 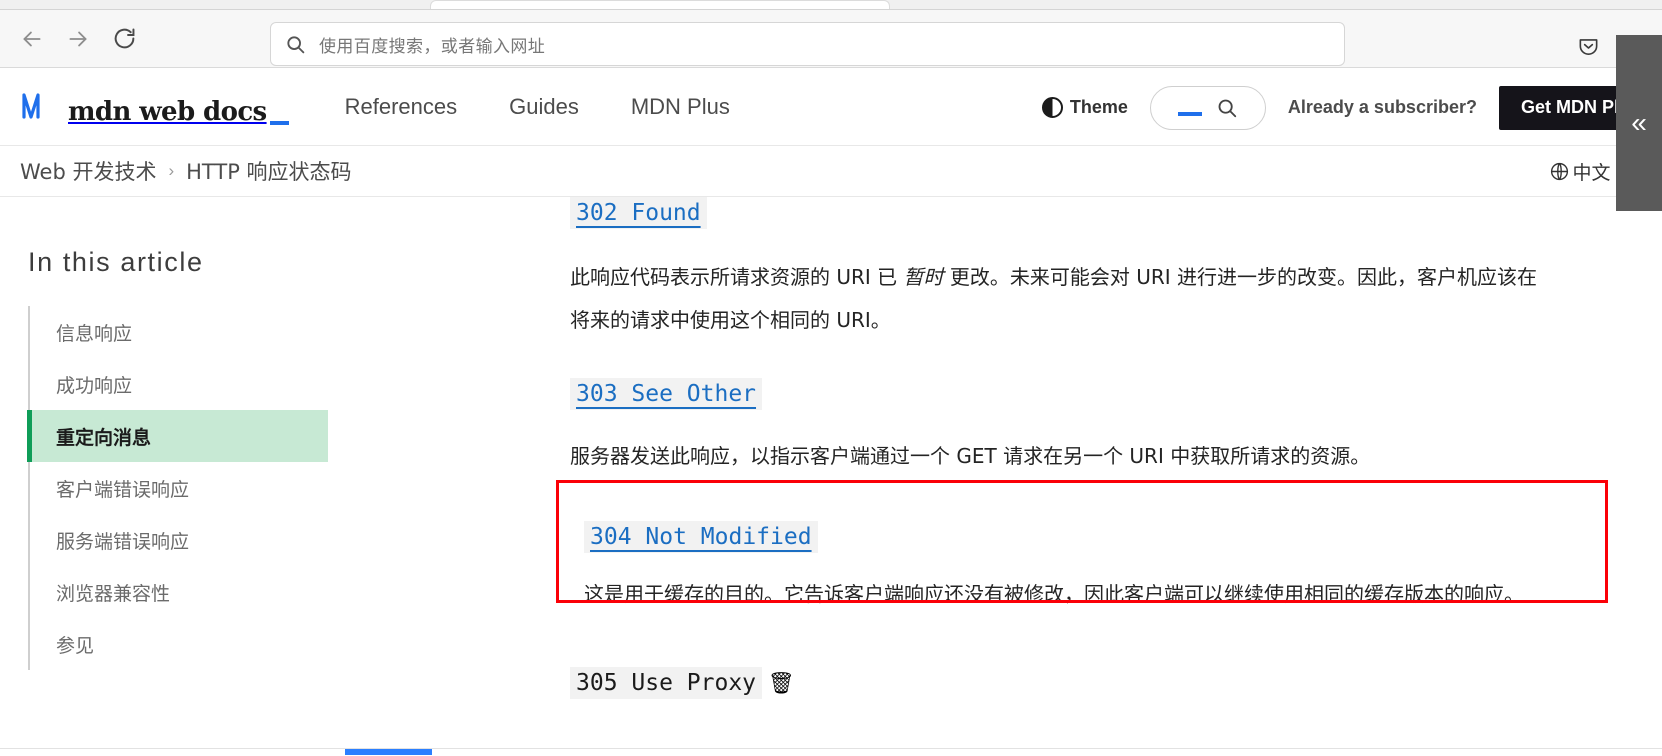 What do you see at coordinates (807, 44) in the screenshot?
I see `address-bar: 使用百度搜索，或者输入网址` at bounding box center [807, 44].